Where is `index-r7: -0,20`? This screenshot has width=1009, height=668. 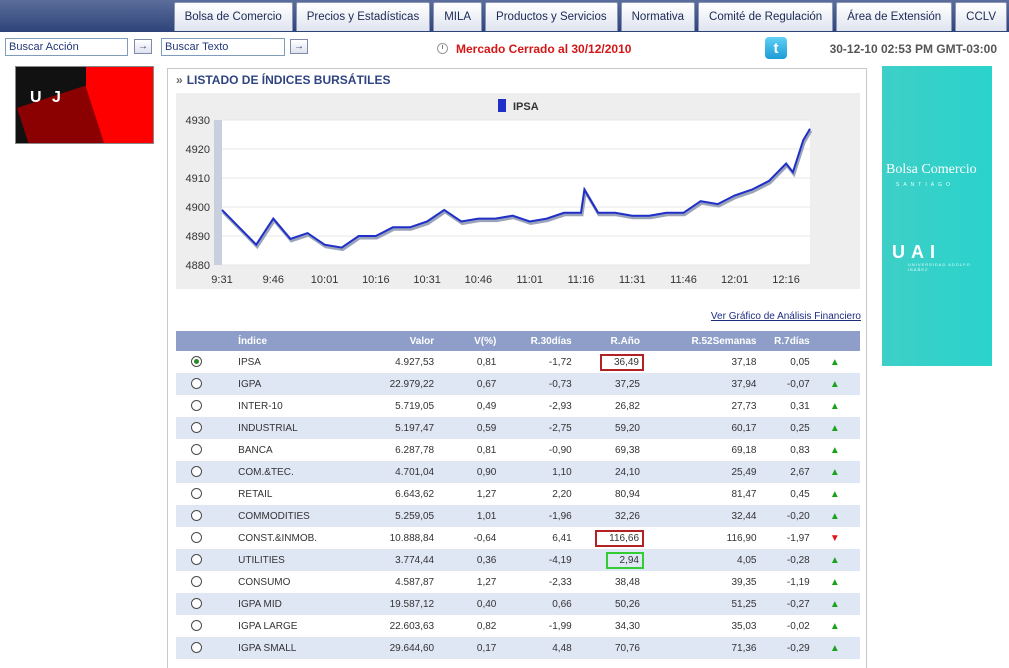
index-r7: -0,20 is located at coordinates (783, 516).